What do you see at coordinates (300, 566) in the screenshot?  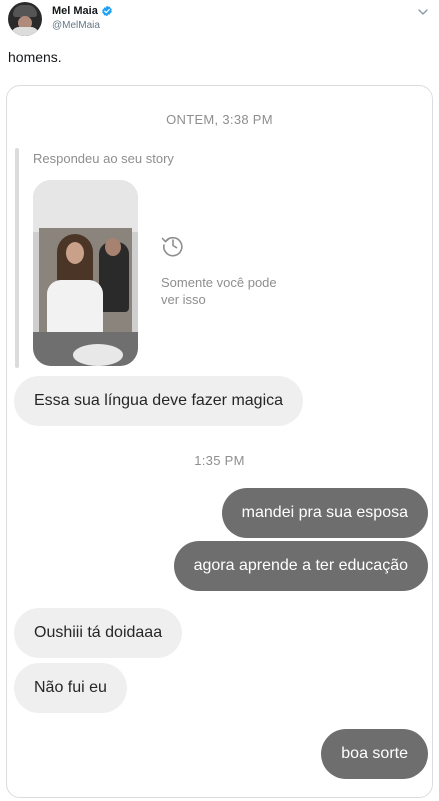 I see `message-outgoing: agora aprende a ter educação` at bounding box center [300, 566].